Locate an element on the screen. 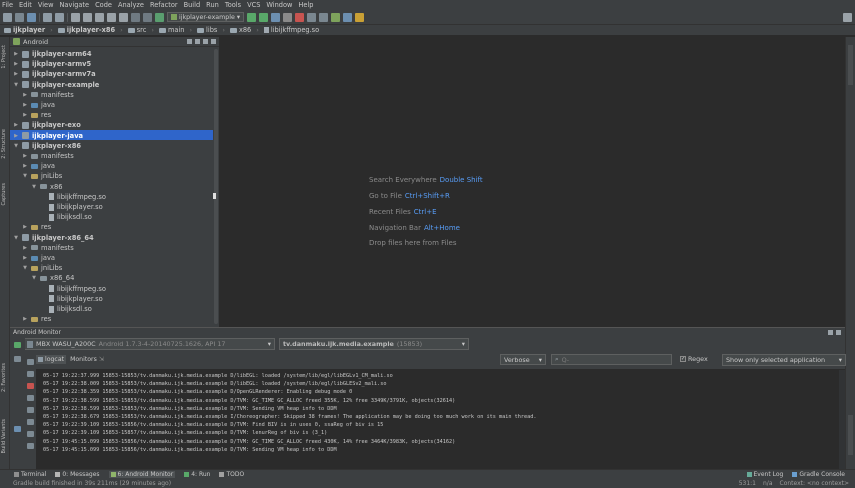  back-icon is located at coordinates (135, 17).